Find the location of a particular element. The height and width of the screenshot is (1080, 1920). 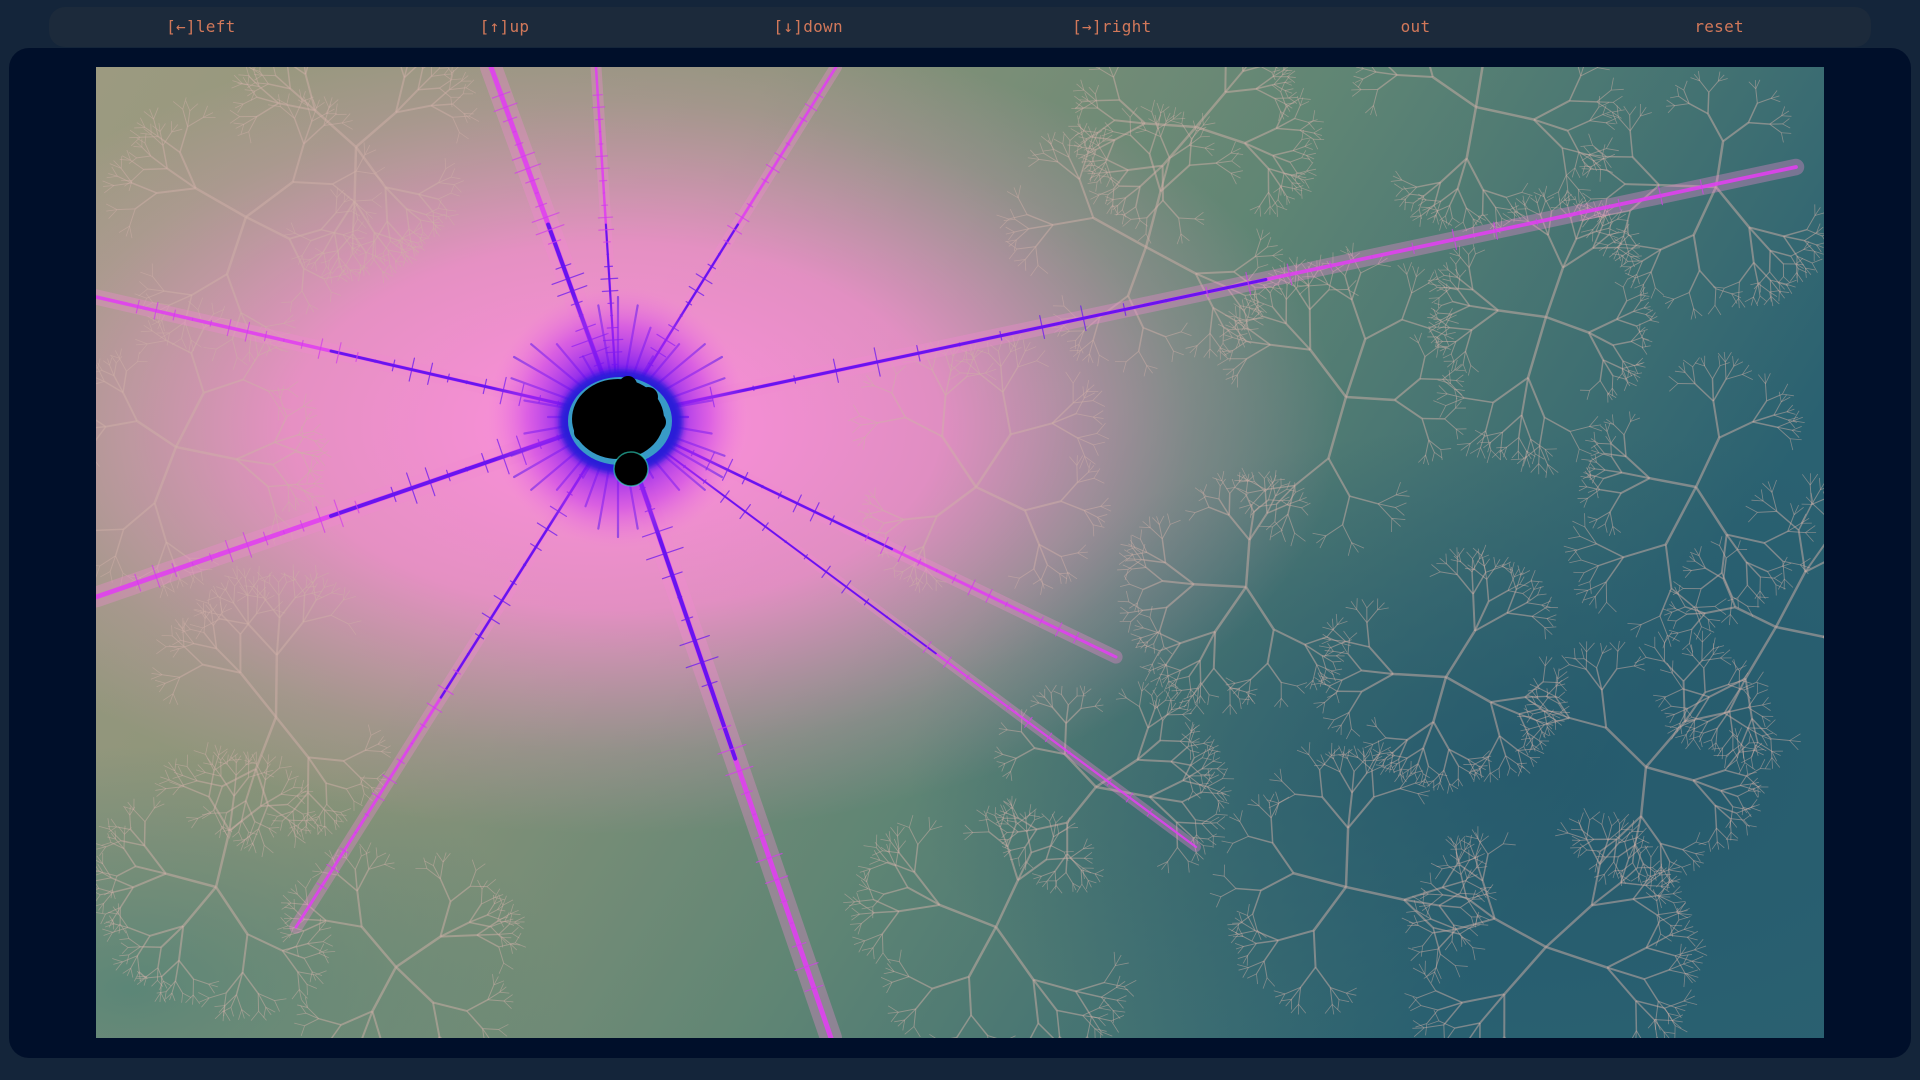

zoom-out-button: out is located at coordinates (1416, 27).